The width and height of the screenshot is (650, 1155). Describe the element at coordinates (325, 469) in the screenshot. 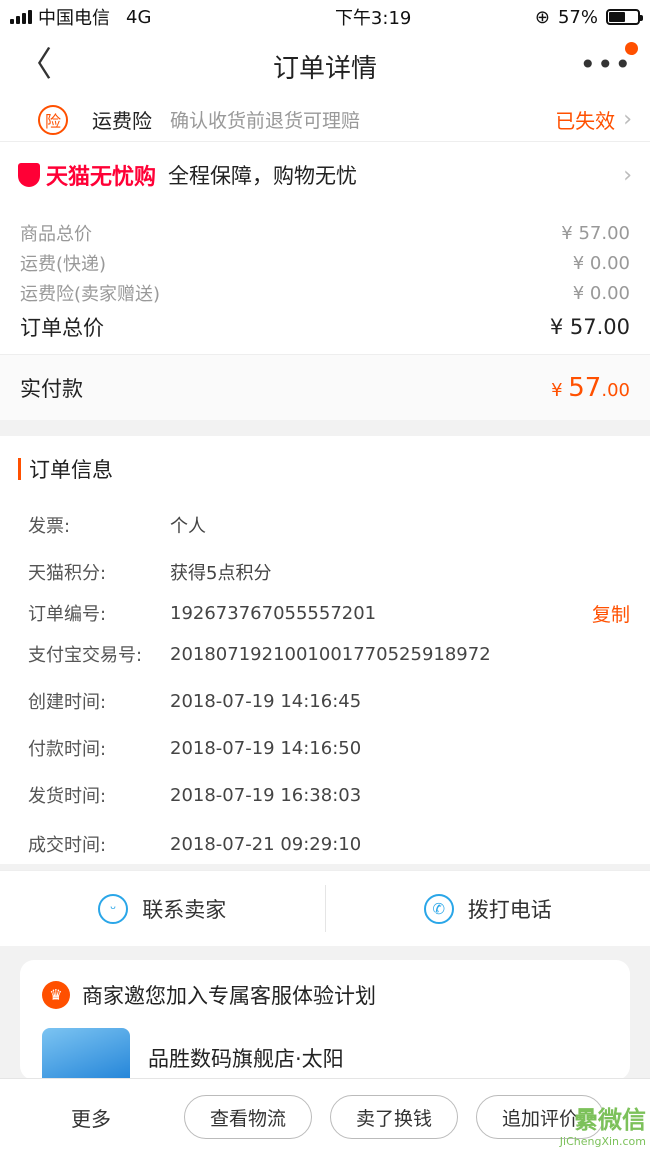

I see `section-header: 订单信息` at that location.